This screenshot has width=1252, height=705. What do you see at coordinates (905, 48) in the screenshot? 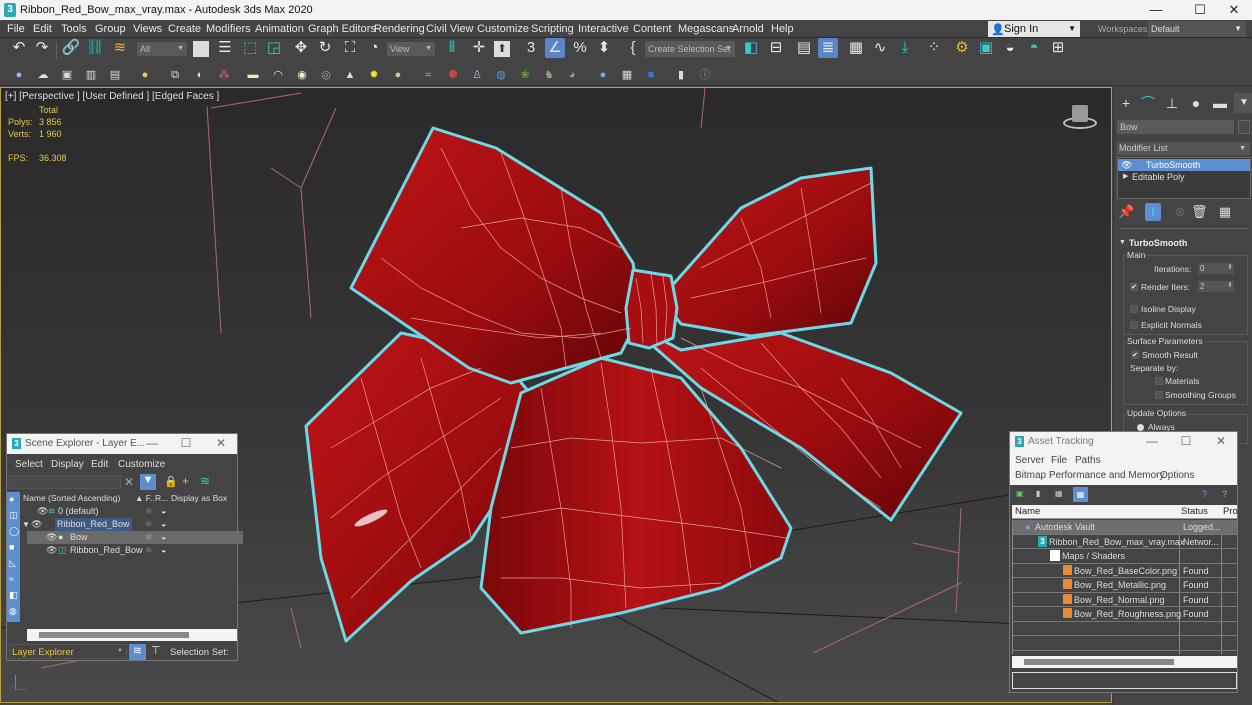
I see `schematic-icon: ⤓` at bounding box center [905, 48].